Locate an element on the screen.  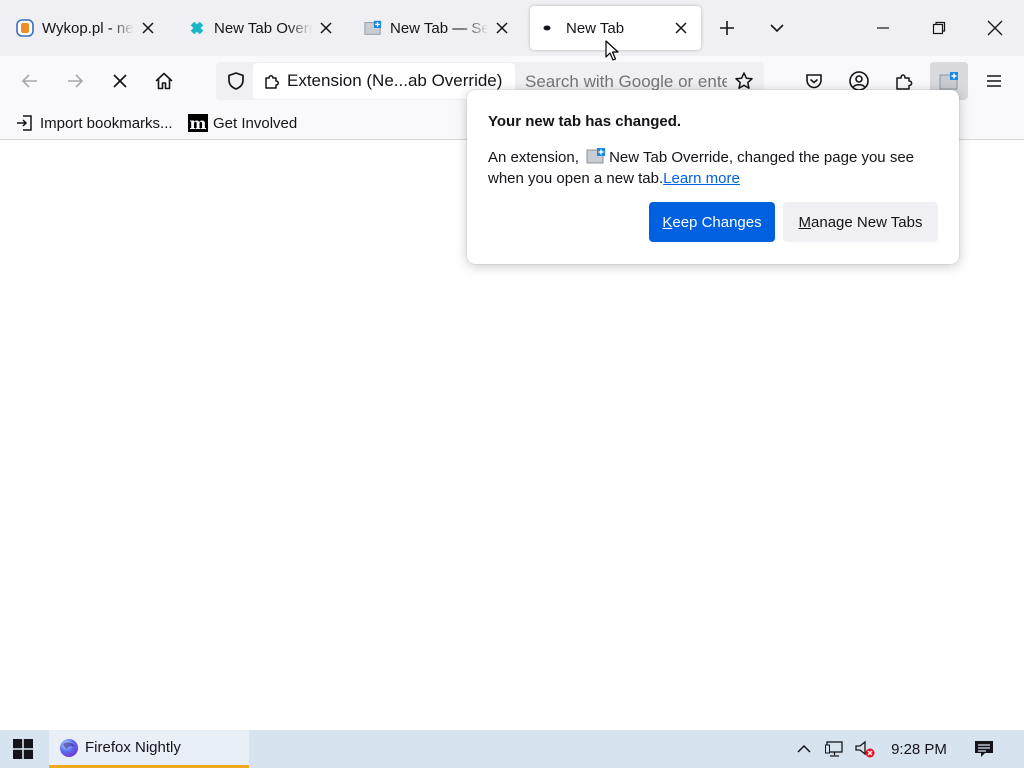
home-button is located at coordinates (164, 81).